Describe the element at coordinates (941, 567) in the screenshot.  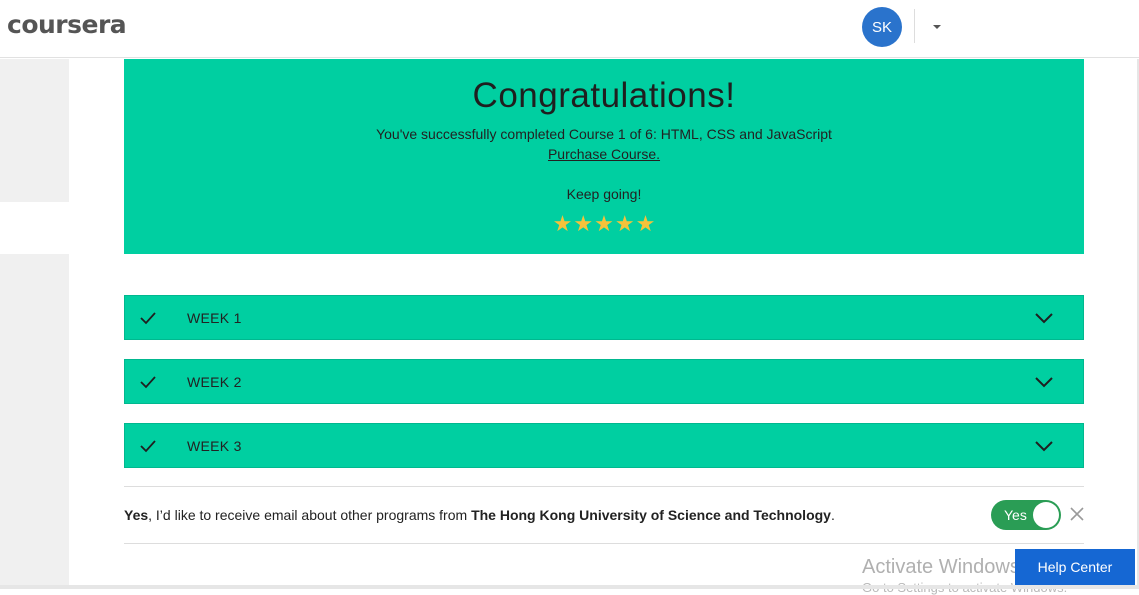
I see `activate-windows-watermark: Activate Windows` at that location.